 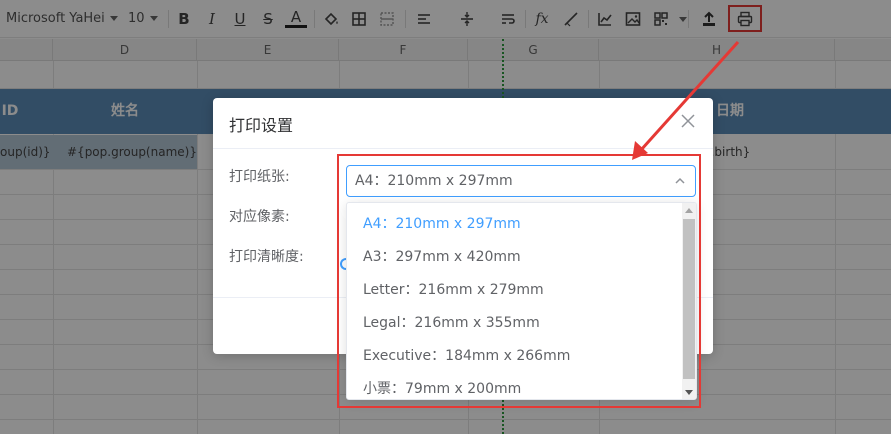 I want to click on clarity-label: 打印清晰度:, so click(x=266, y=257).